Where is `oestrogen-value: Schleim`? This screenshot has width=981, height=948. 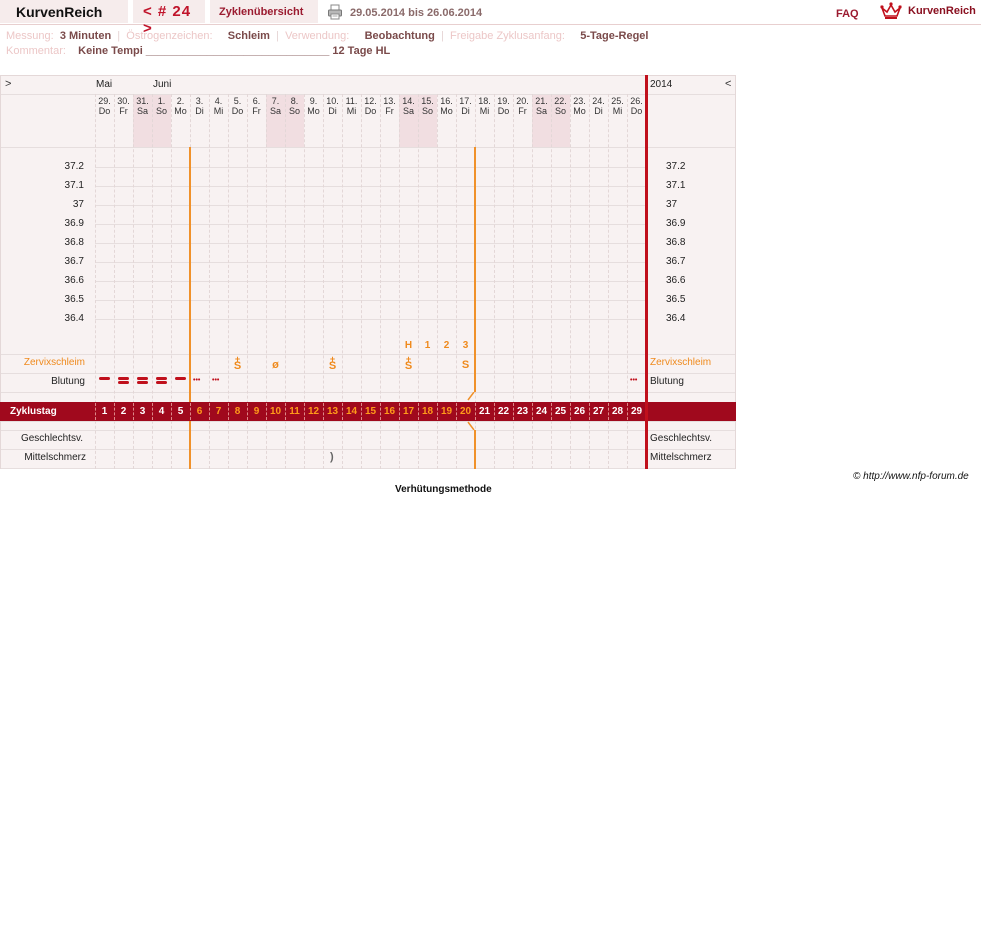 oestrogen-value: Schleim is located at coordinates (248, 36).